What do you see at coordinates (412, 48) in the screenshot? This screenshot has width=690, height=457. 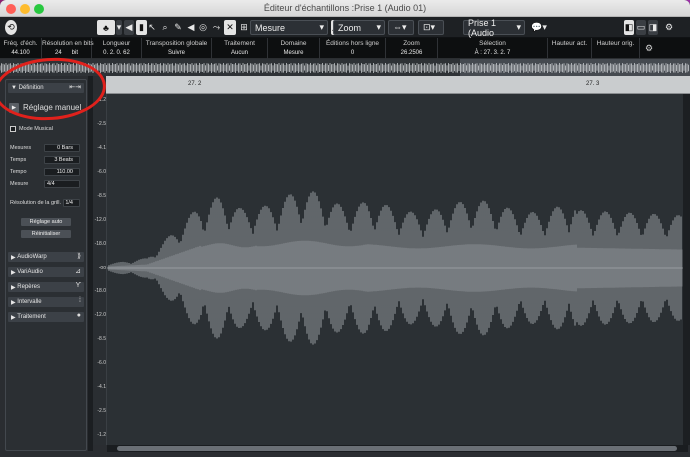 I see `info-cell: Zoom 26.2506` at bounding box center [412, 48].